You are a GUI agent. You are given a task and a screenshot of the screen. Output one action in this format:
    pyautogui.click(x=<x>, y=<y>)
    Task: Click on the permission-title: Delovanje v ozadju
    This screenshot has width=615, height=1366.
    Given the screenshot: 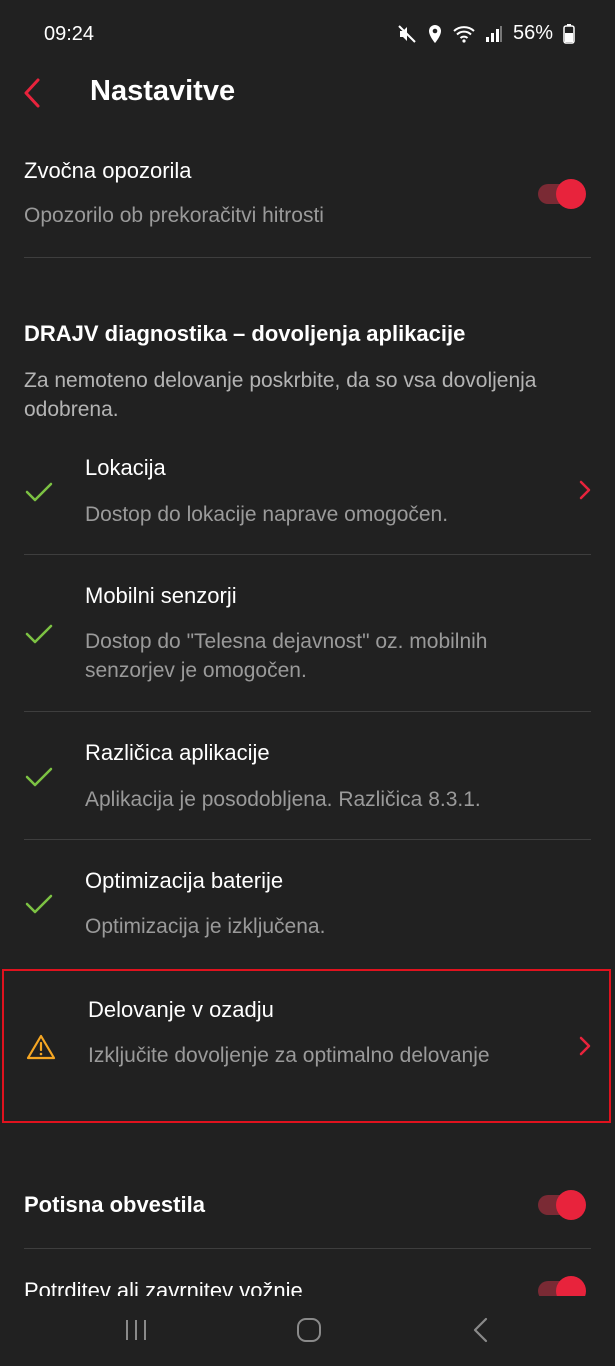 What is the action you would take?
    pyautogui.click(x=181, y=1009)
    